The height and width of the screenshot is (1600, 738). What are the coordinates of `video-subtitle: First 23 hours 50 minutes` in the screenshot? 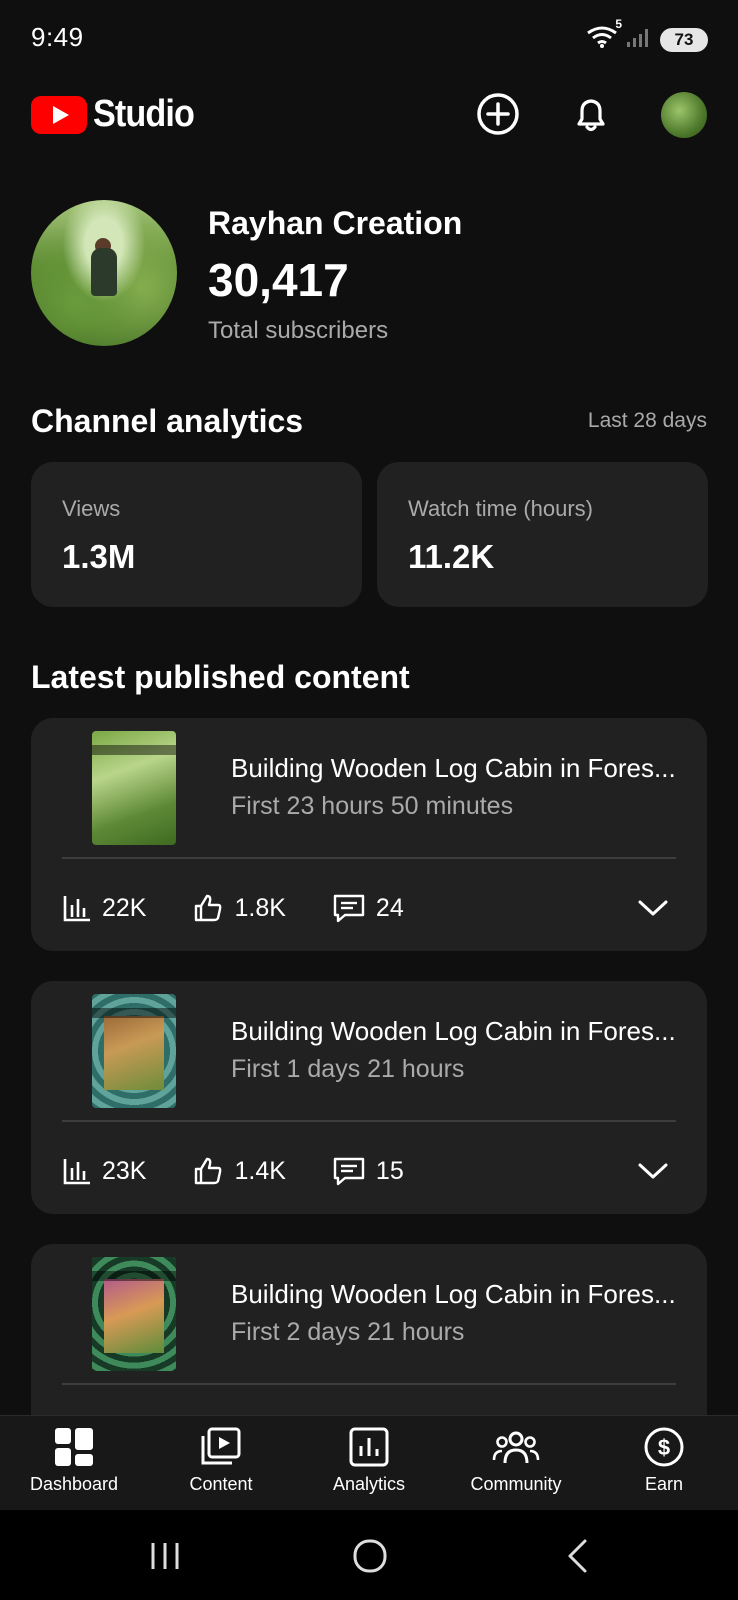 It's located at (372, 806).